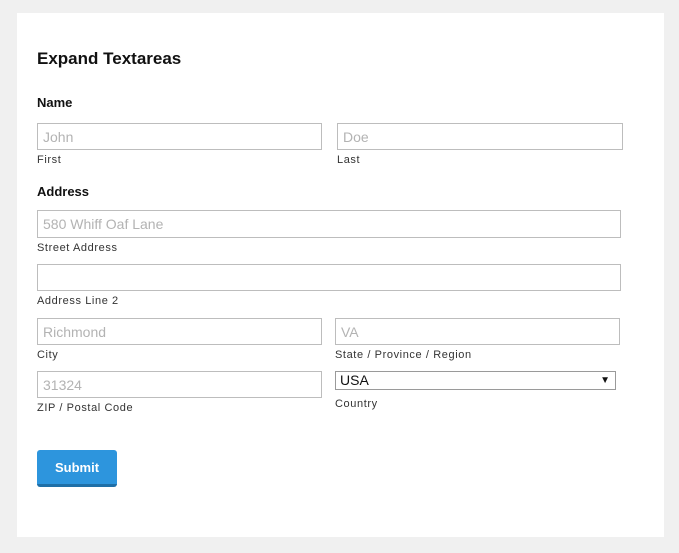 The width and height of the screenshot is (679, 553). What do you see at coordinates (179, 331) in the screenshot?
I see `city-input` at bounding box center [179, 331].